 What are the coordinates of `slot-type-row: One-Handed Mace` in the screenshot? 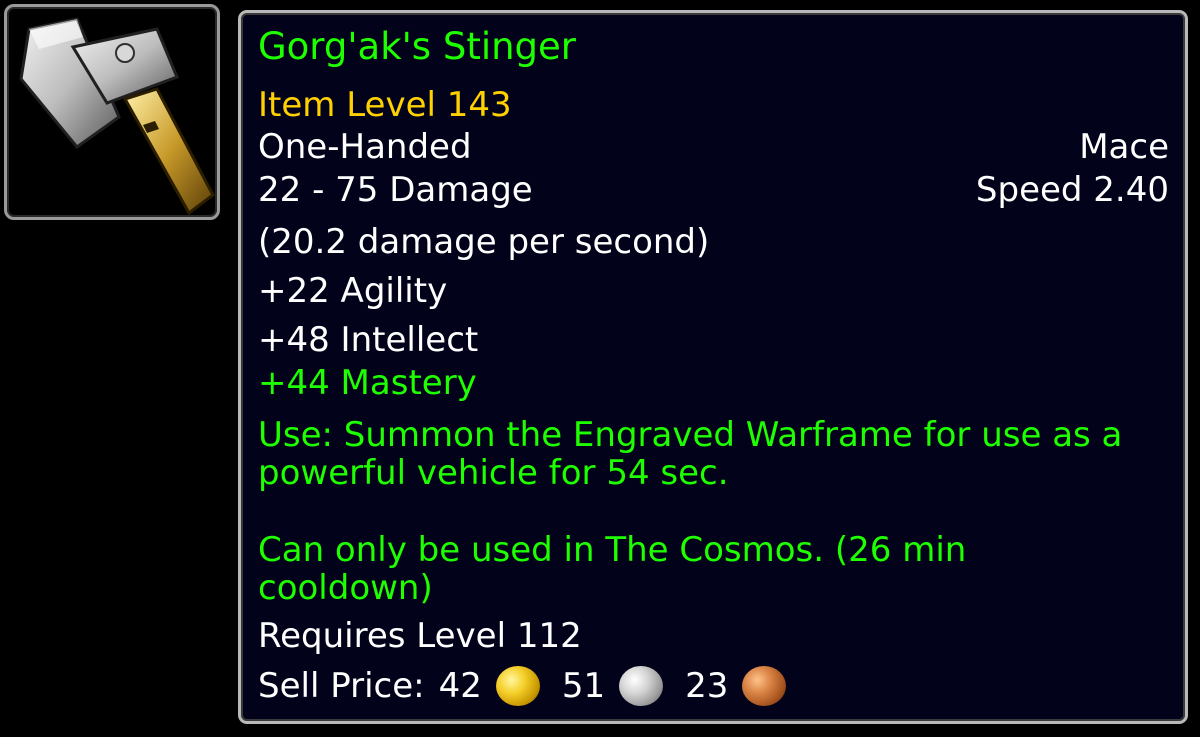 It's located at (713, 147).